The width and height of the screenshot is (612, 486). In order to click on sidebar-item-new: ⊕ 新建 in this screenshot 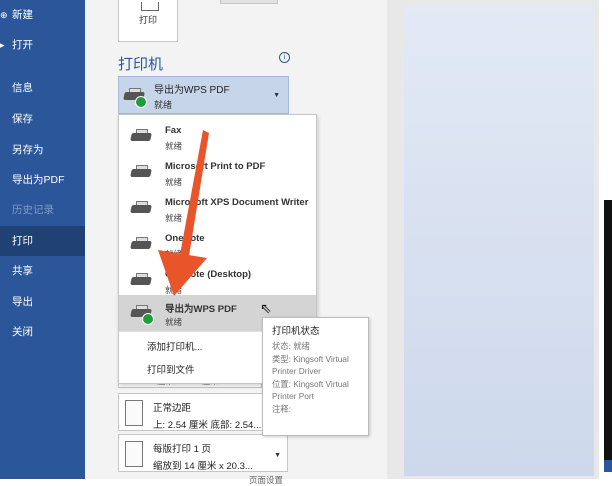, I will do `click(42, 15)`.